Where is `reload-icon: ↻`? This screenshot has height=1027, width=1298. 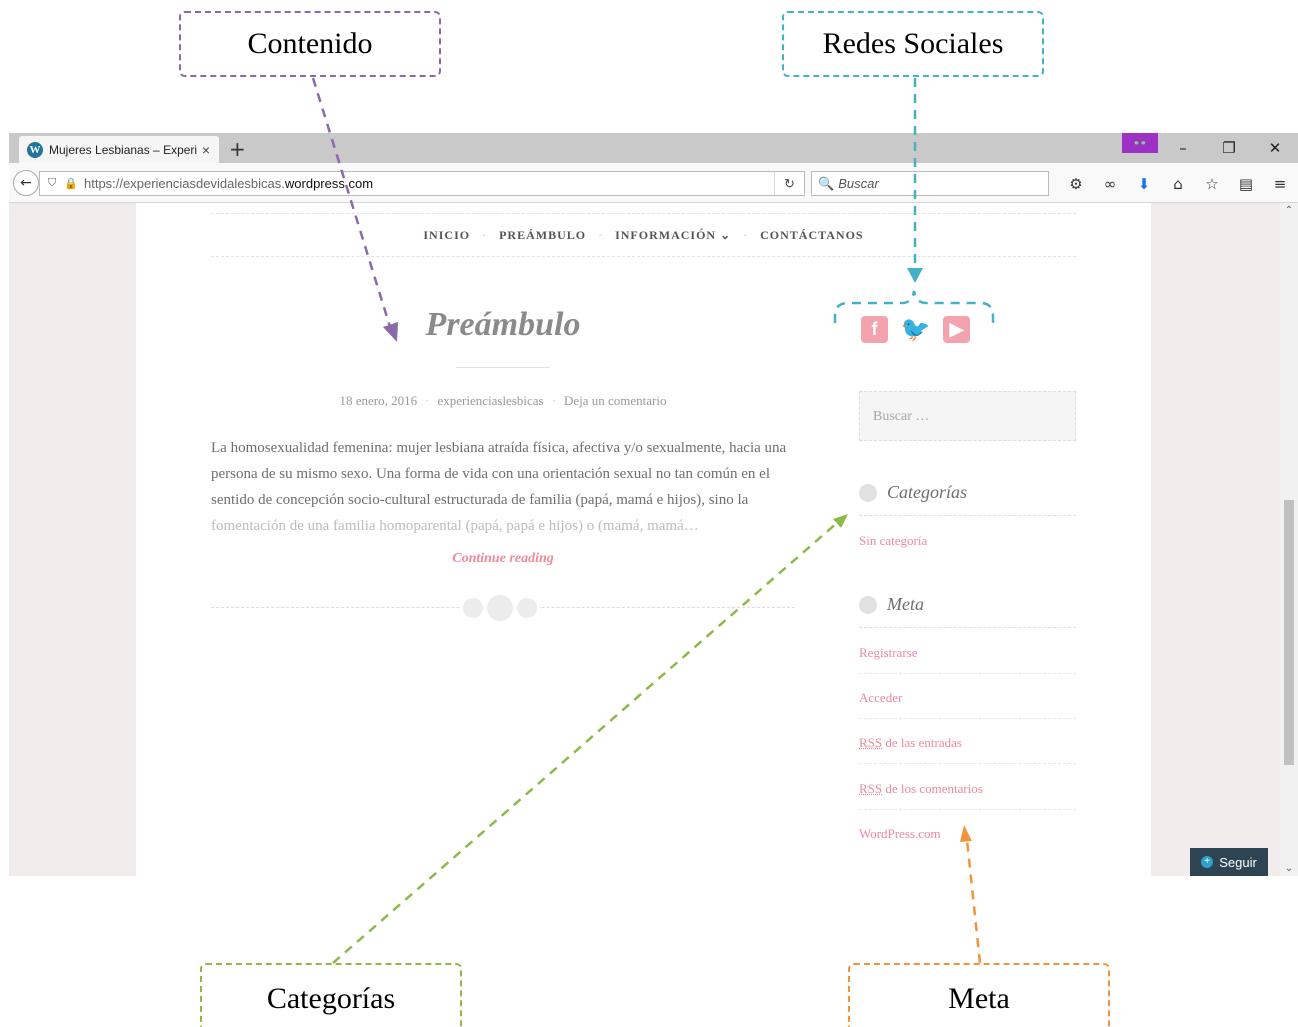 reload-icon: ↻ is located at coordinates (789, 183).